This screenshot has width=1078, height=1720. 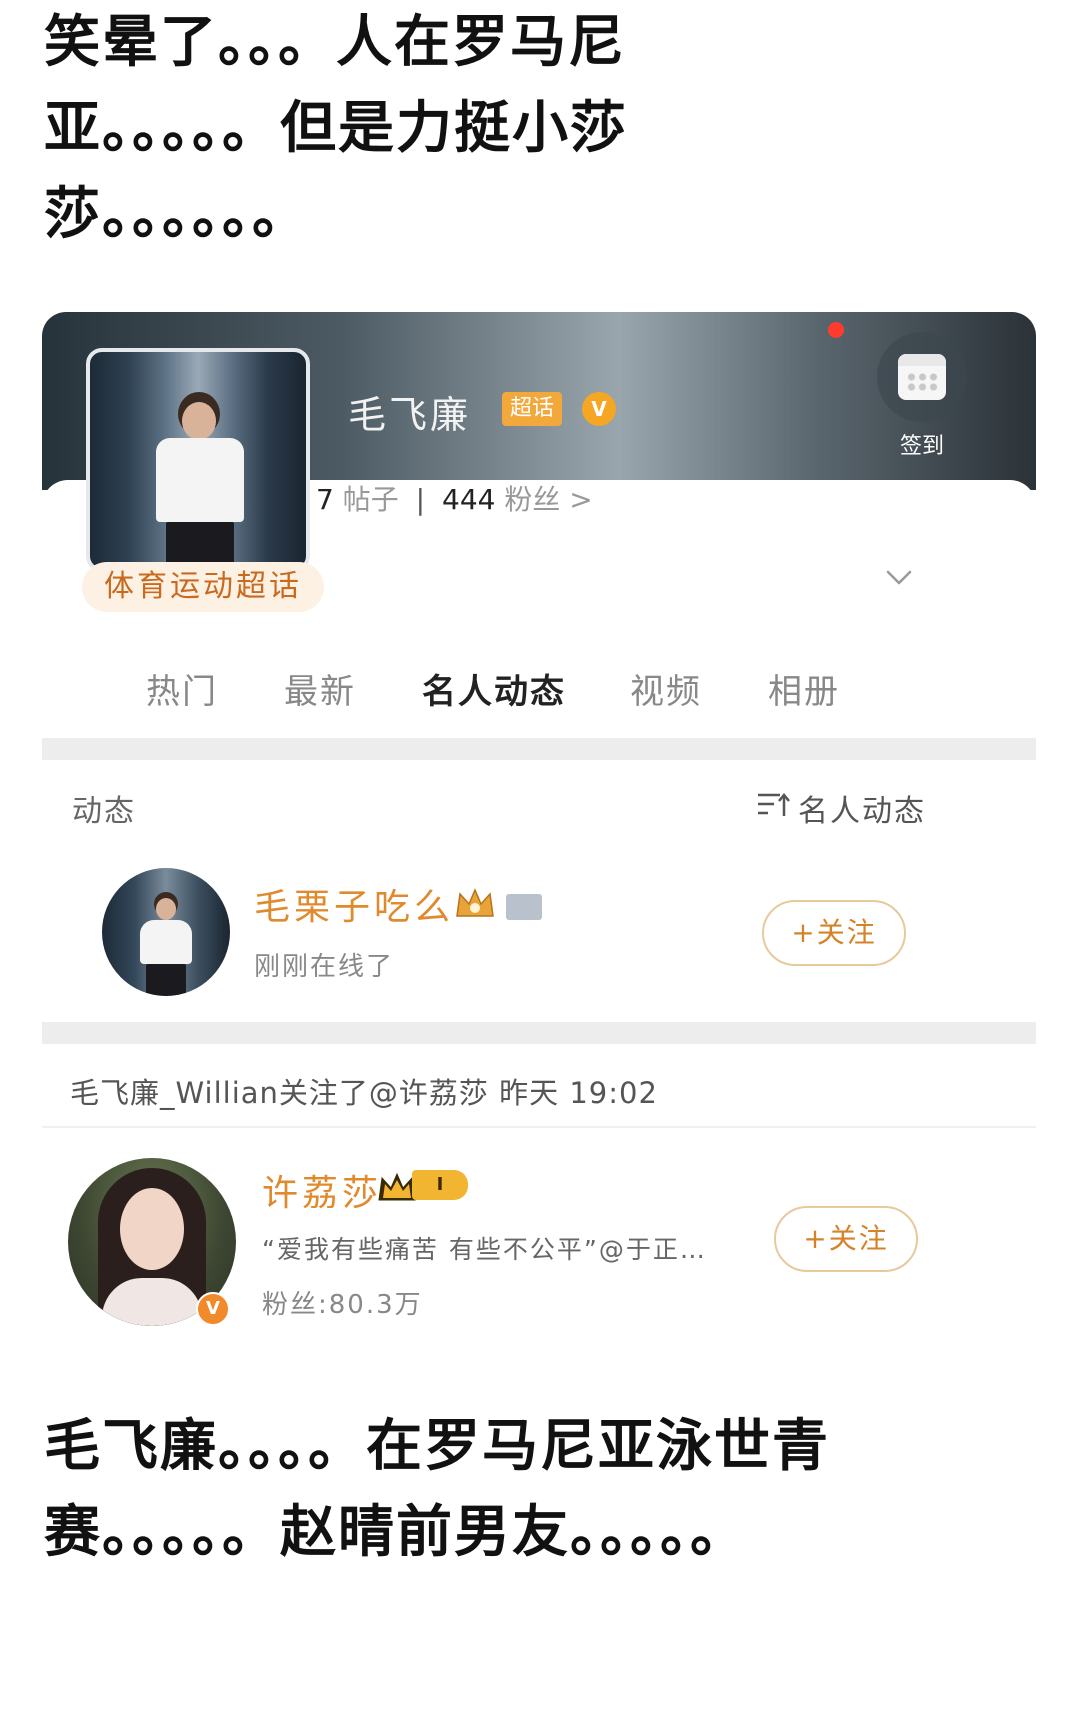 I want to click on topic-name: 毛飞廉, so click(x=410, y=415).